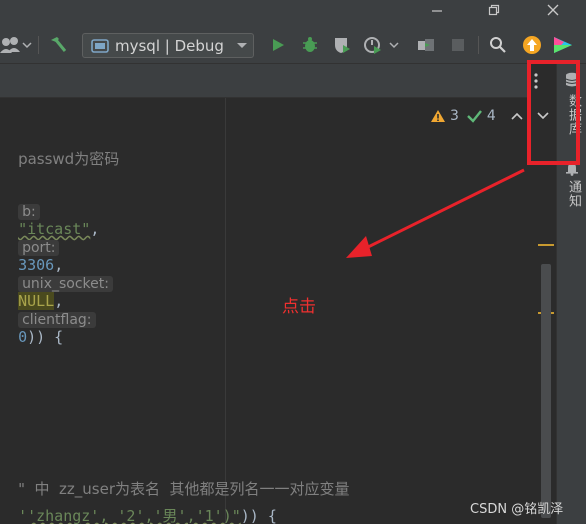  I want to click on stop-button, so click(458, 45).